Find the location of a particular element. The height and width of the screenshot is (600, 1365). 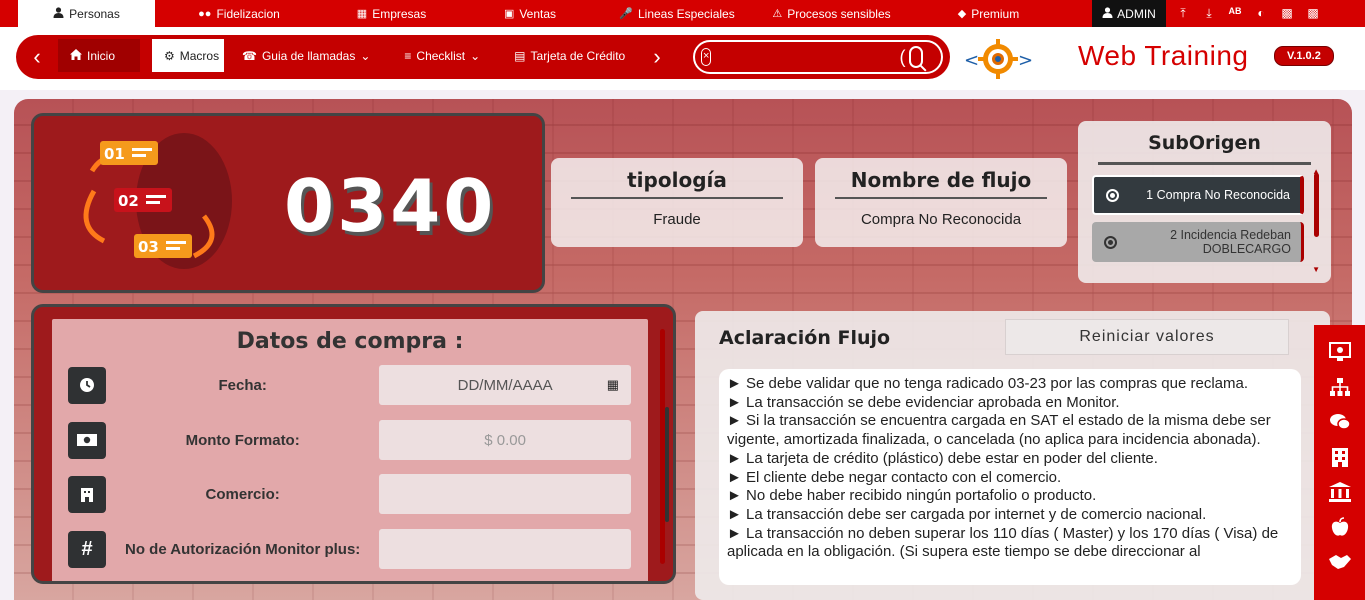

suborigen-option: 2 Incidencia Redeban DOBLECARGO is located at coordinates (1198, 242).